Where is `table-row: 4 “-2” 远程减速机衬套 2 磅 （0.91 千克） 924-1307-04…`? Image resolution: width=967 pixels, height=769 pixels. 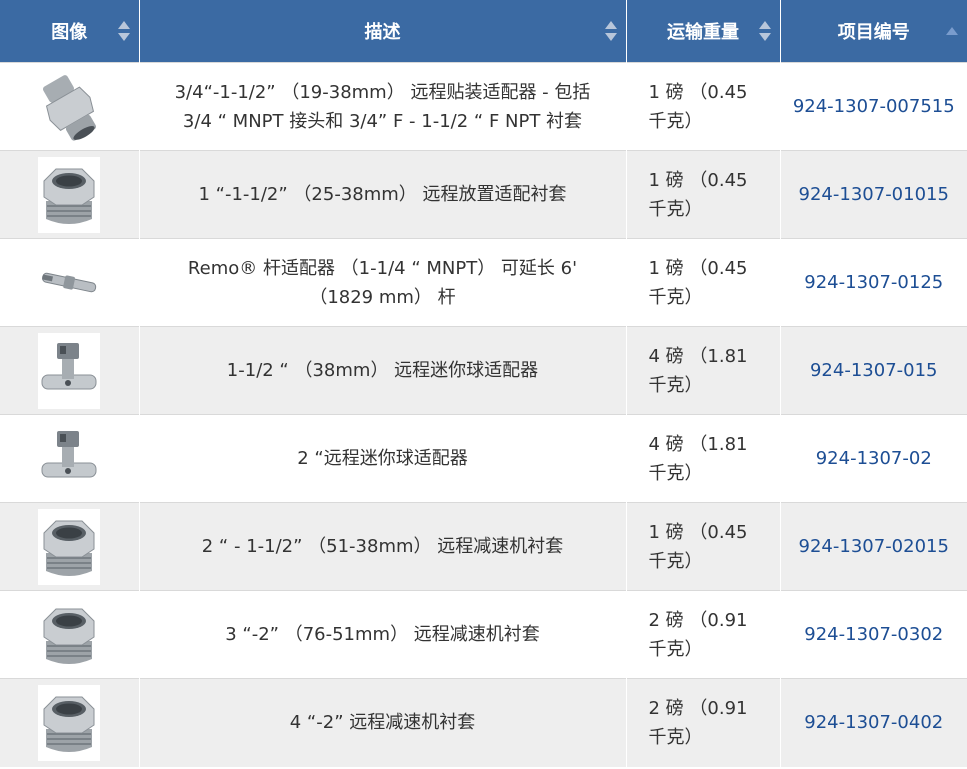
table-row: 4 “-2” 远程减速机衬套 2 磅 （0.91 千克） 924-1307-04… is located at coordinates (483, 722).